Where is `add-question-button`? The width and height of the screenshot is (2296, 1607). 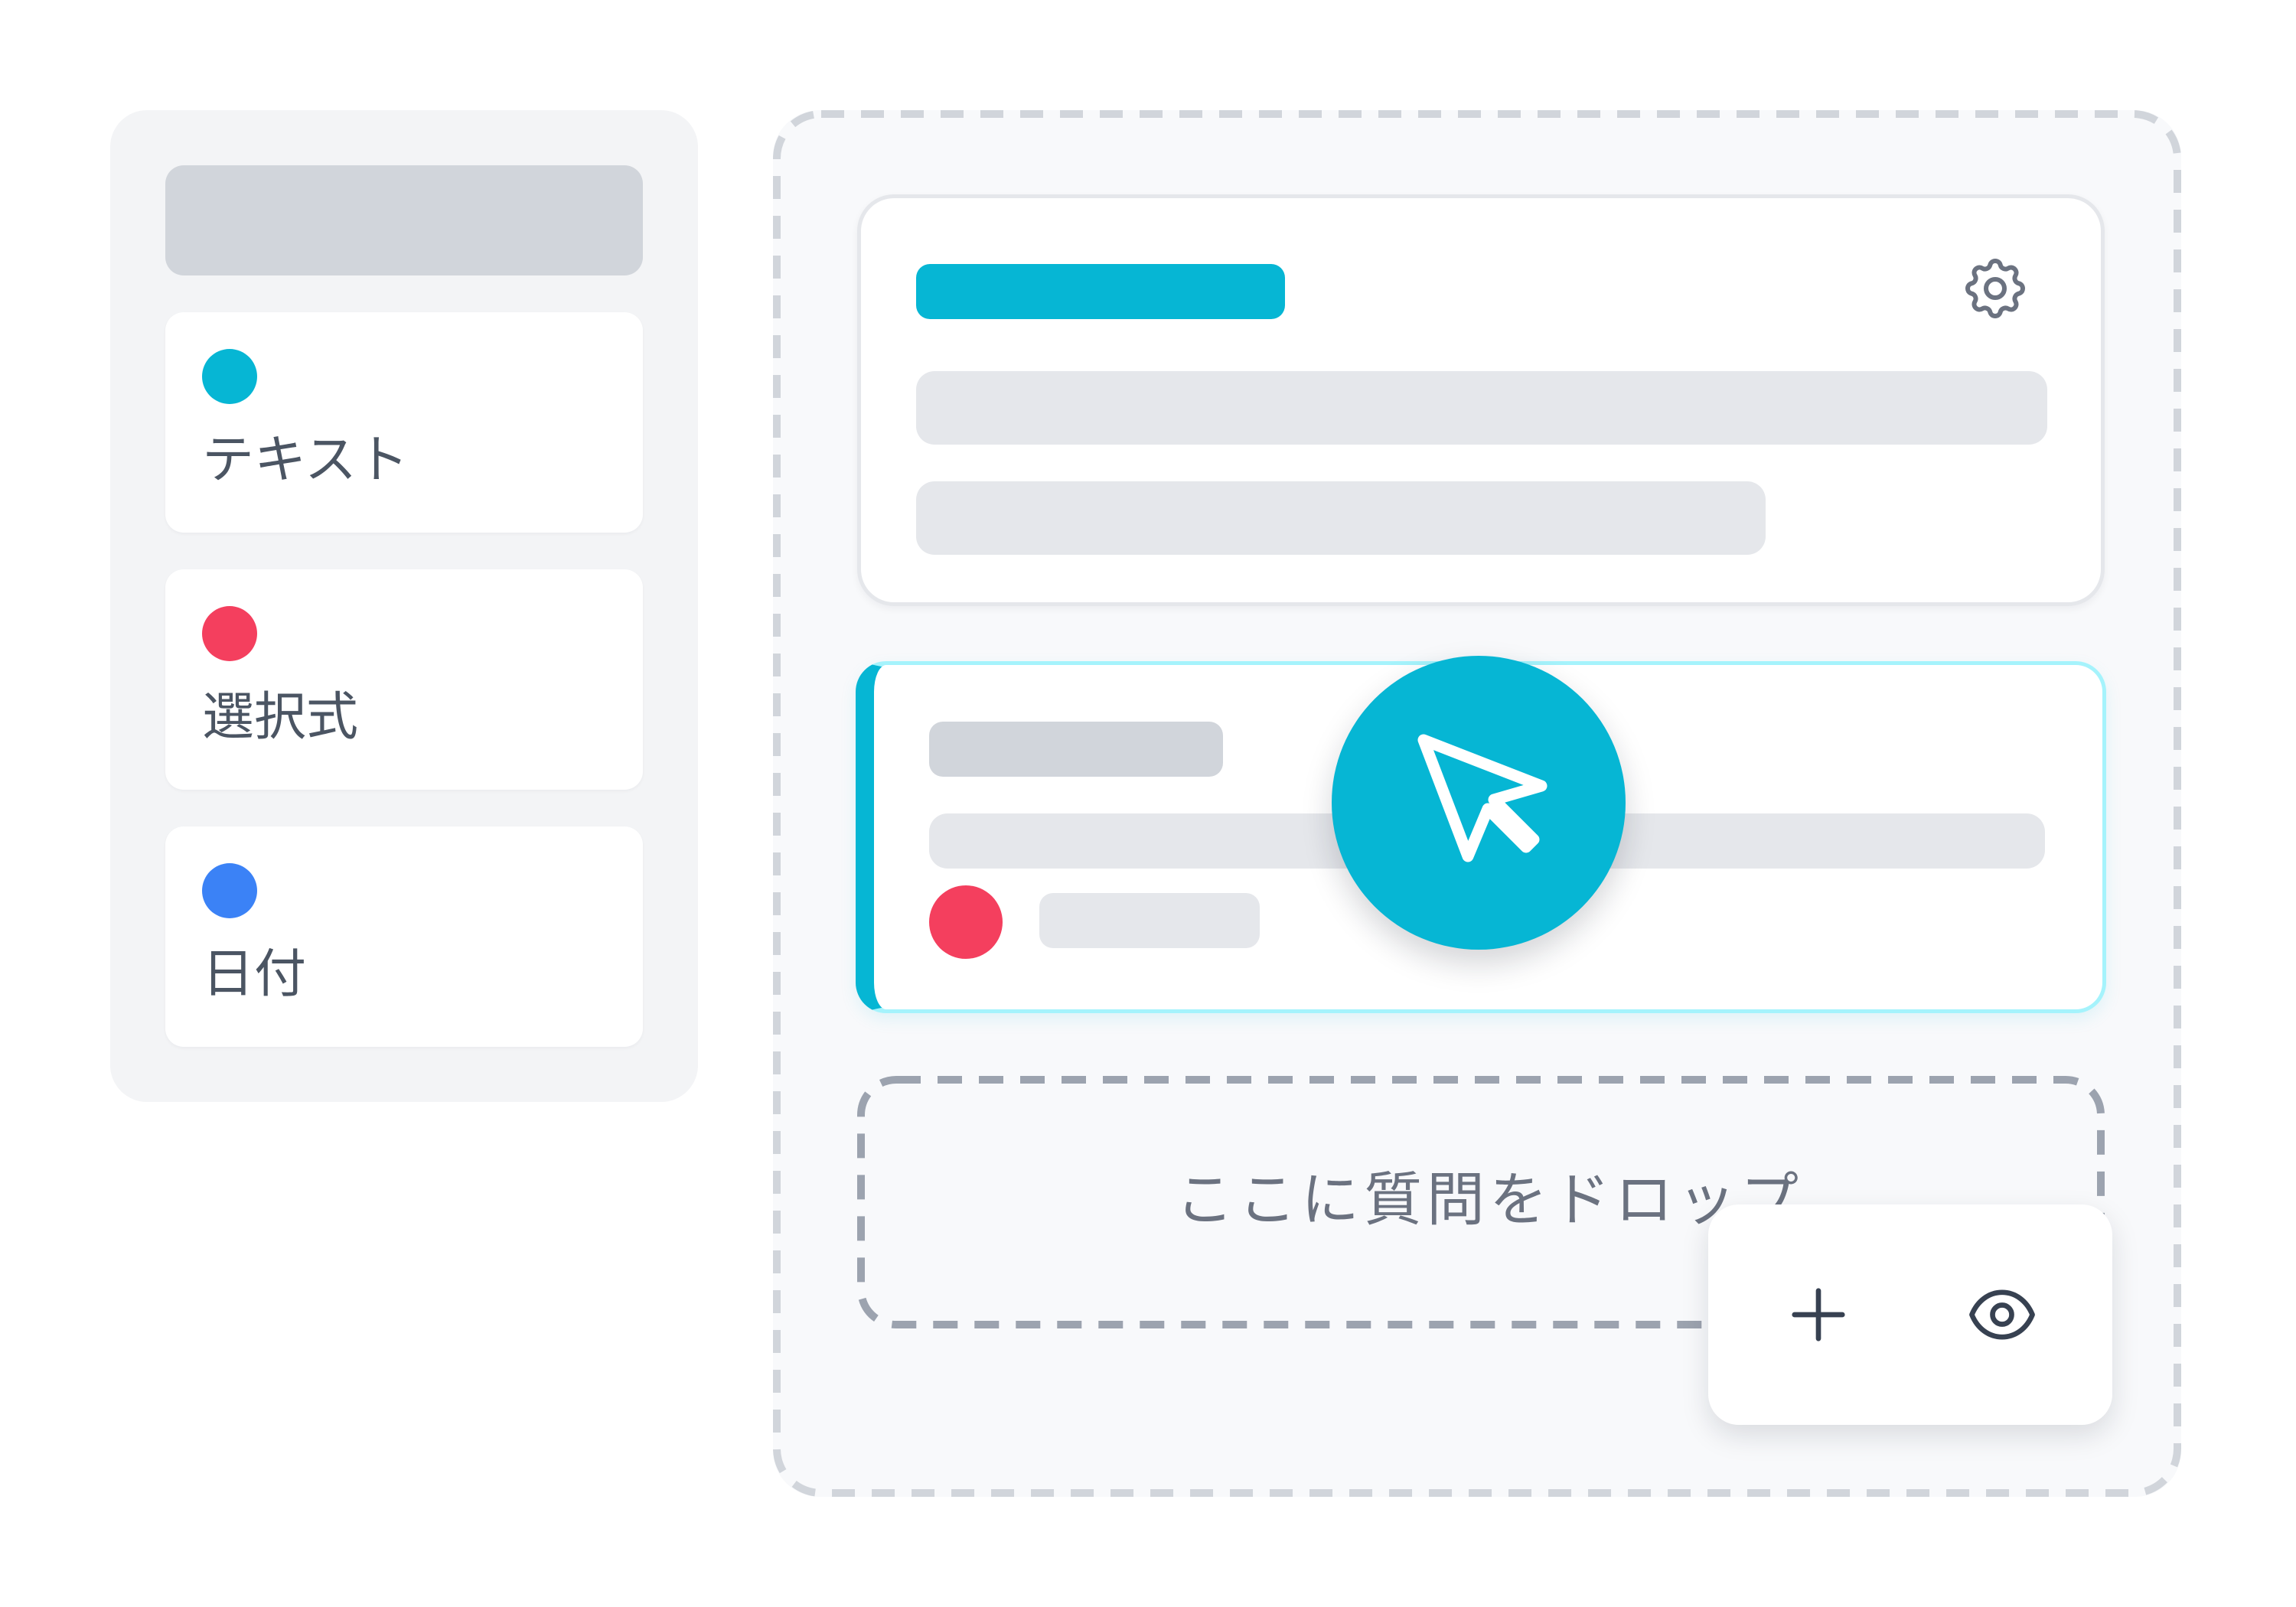
add-question-button is located at coordinates (1818, 1315).